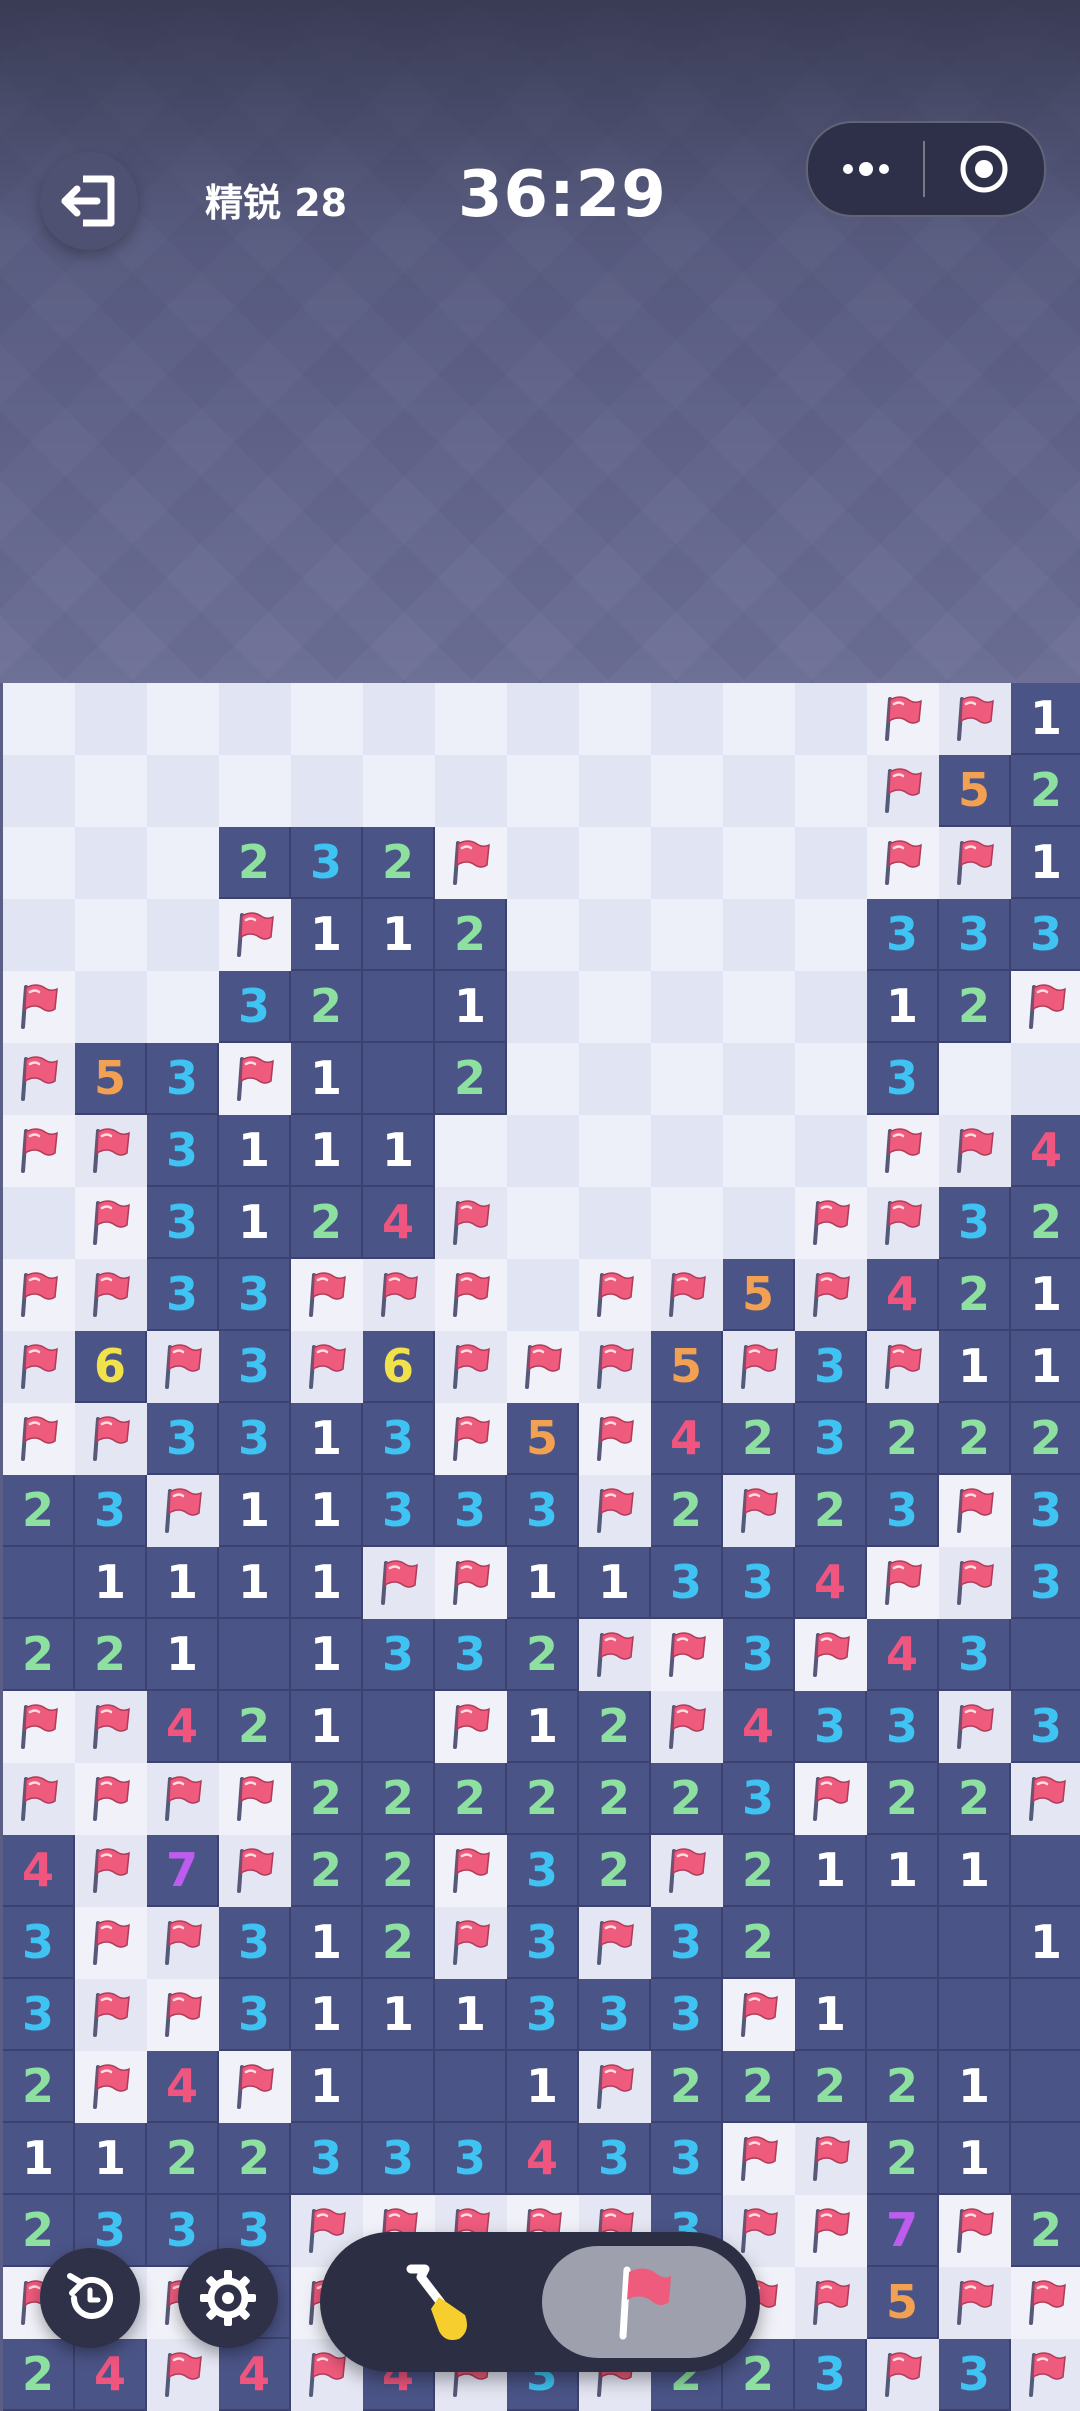 The height and width of the screenshot is (2411, 1080). Describe the element at coordinates (984, 171) in the screenshot. I see `close-button` at that location.